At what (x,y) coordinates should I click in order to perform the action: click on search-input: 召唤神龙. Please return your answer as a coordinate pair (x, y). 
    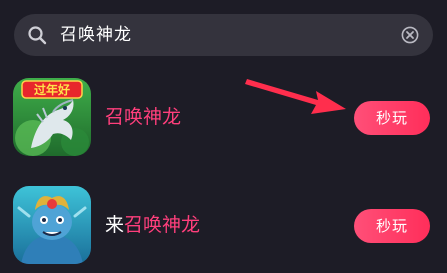
    Looking at the image, I should click on (230, 35).